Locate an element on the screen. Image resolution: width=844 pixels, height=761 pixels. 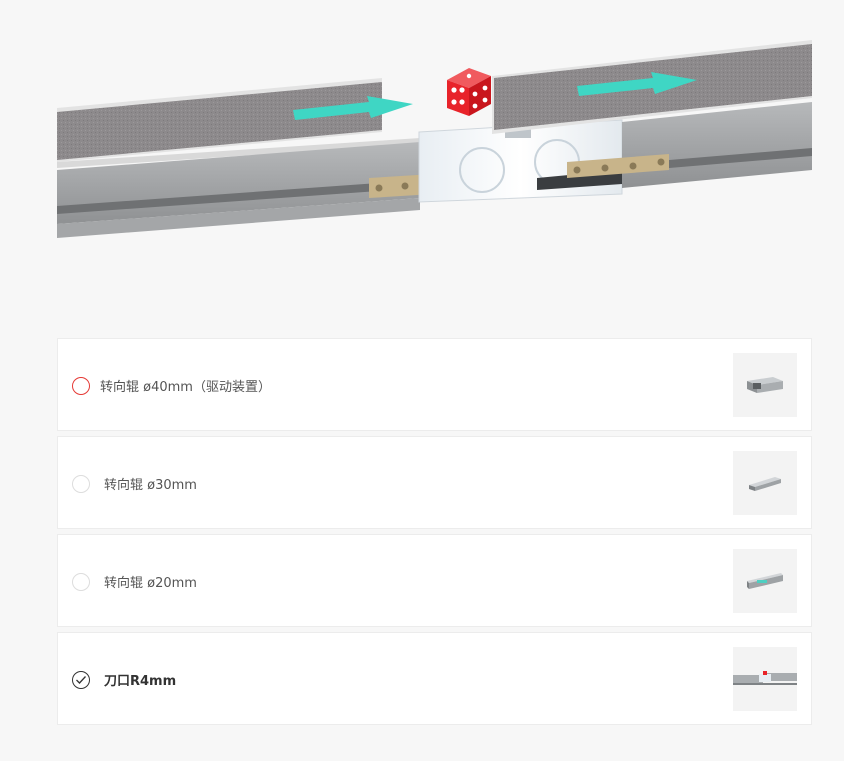
checkmark-icon is located at coordinates (81, 680).